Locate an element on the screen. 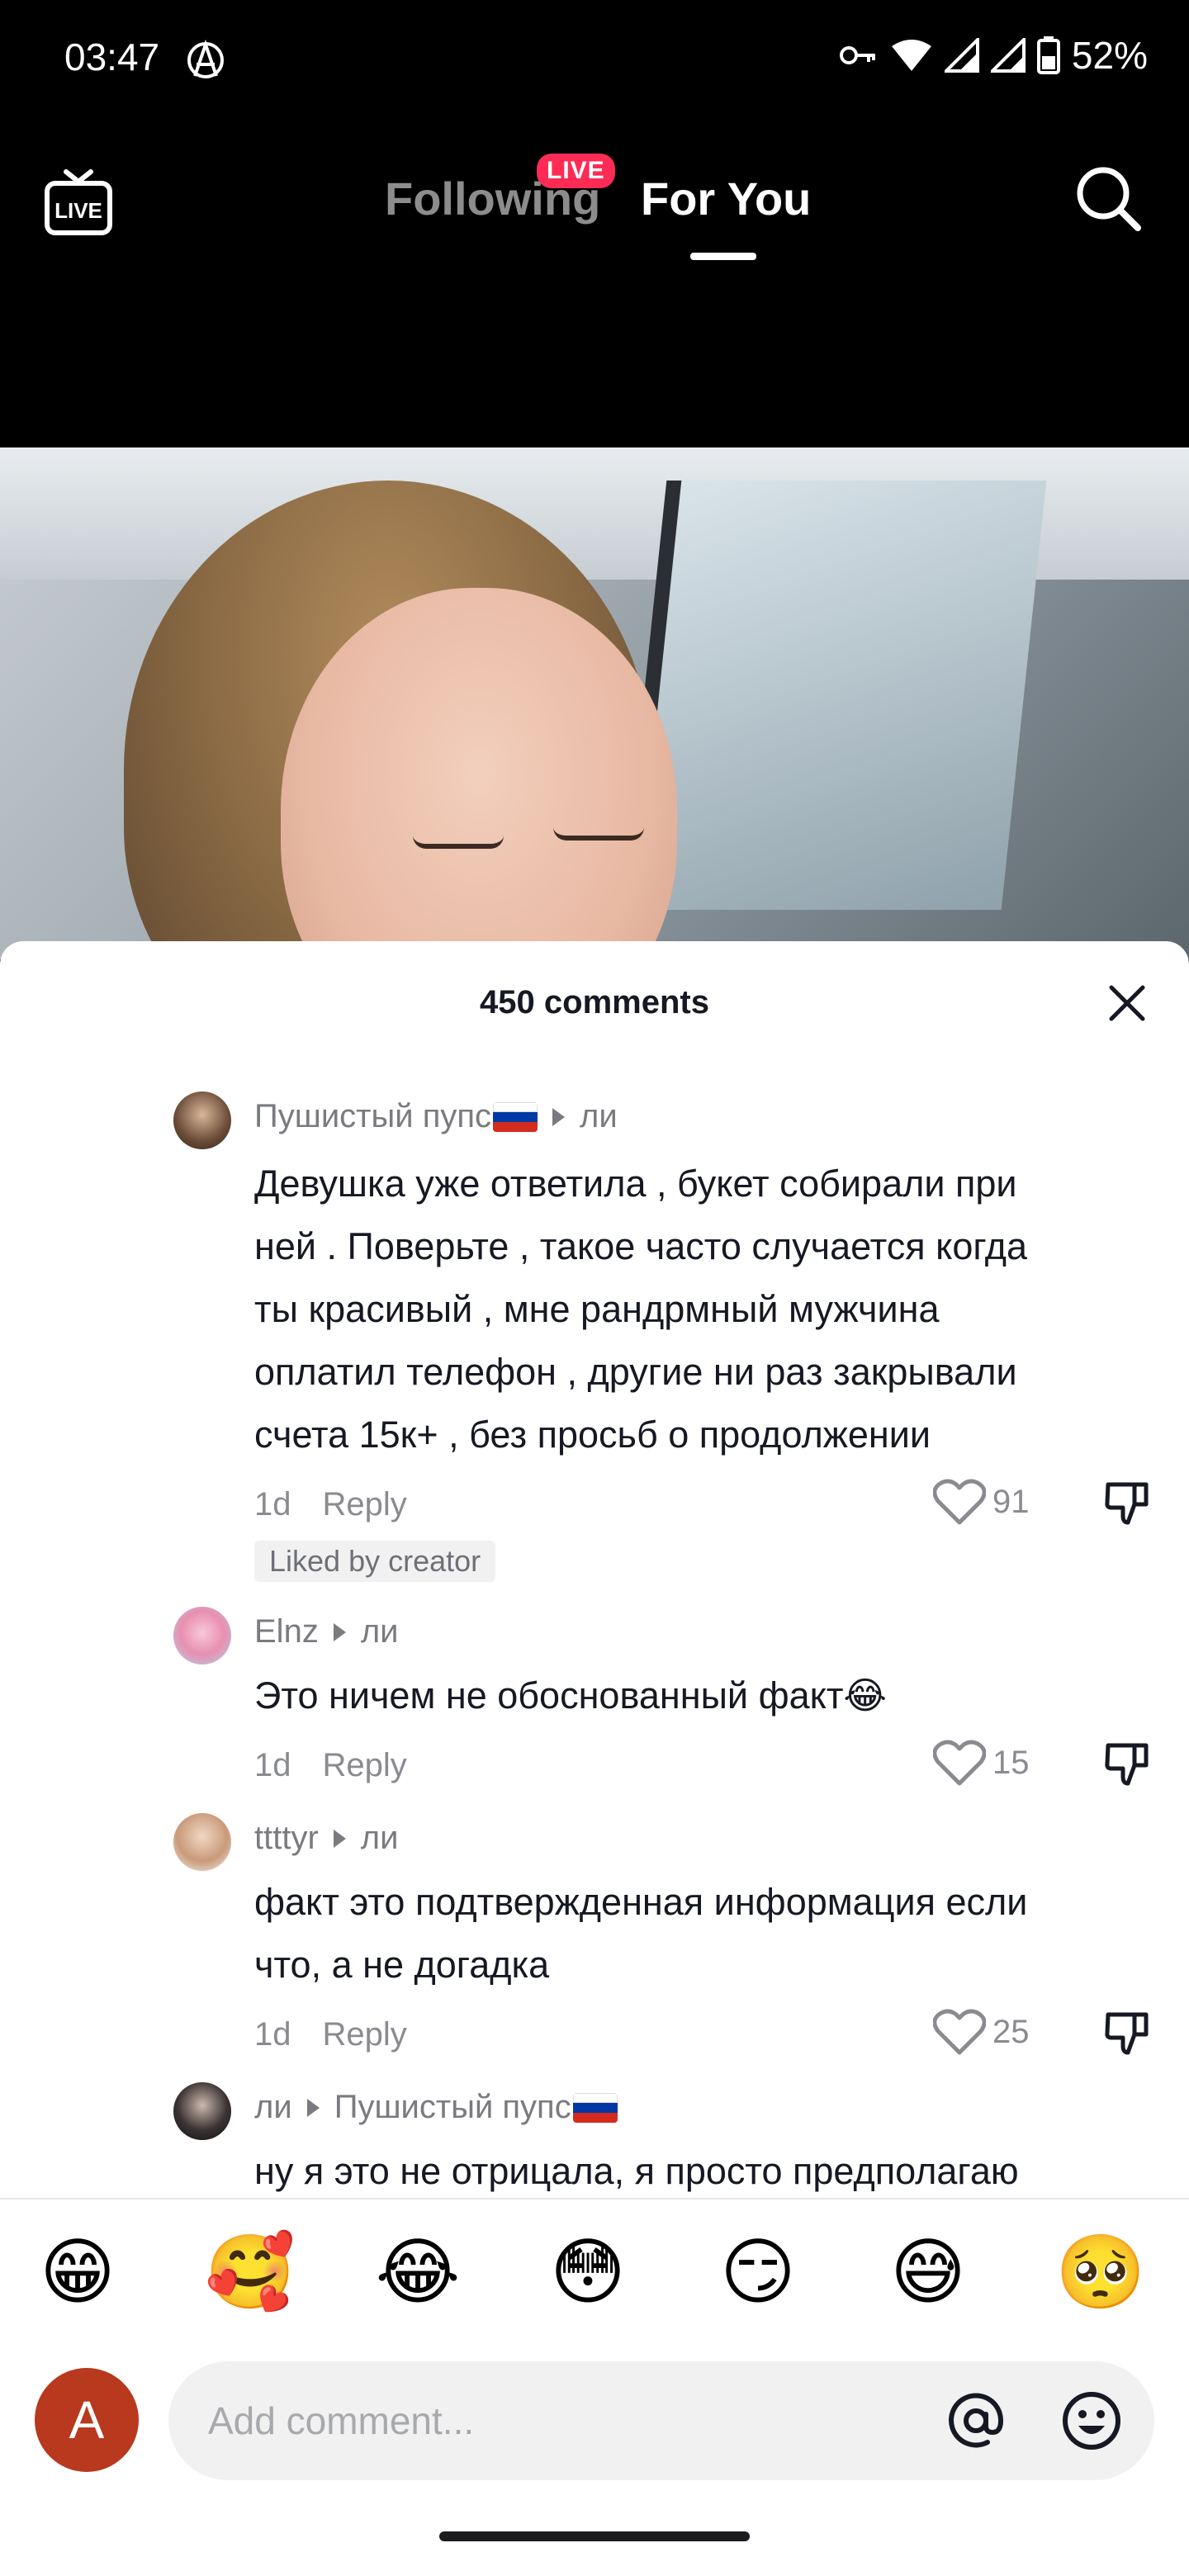 This screenshot has width=1189, height=2576. comments-count: 450 comments is located at coordinates (594, 1002).